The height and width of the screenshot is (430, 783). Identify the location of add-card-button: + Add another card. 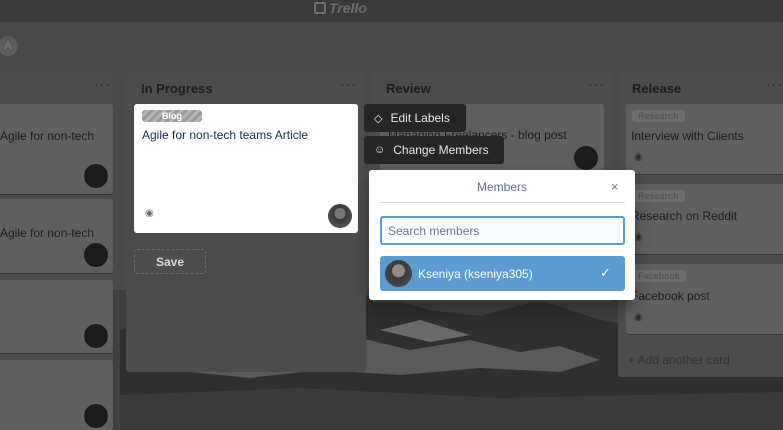
(679, 360).